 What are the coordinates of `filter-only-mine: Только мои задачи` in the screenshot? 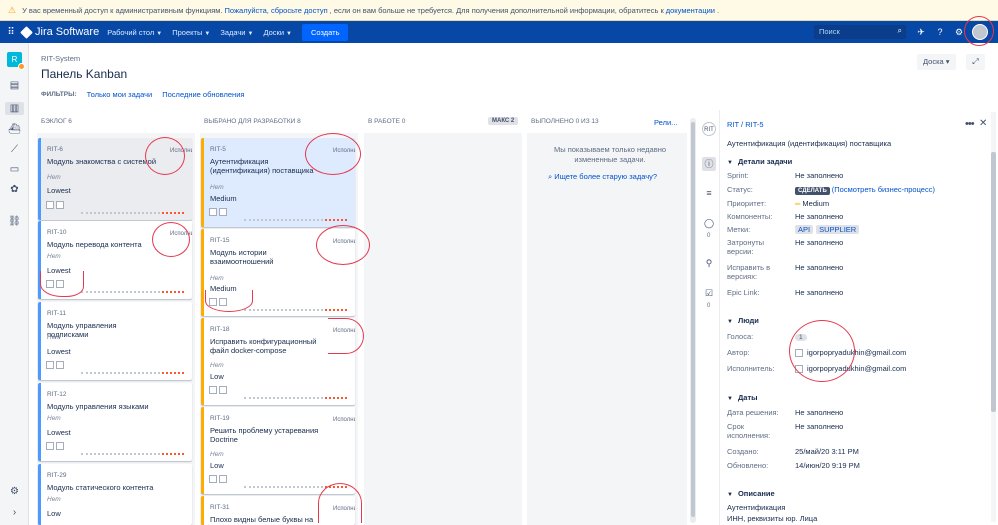 It's located at (120, 94).